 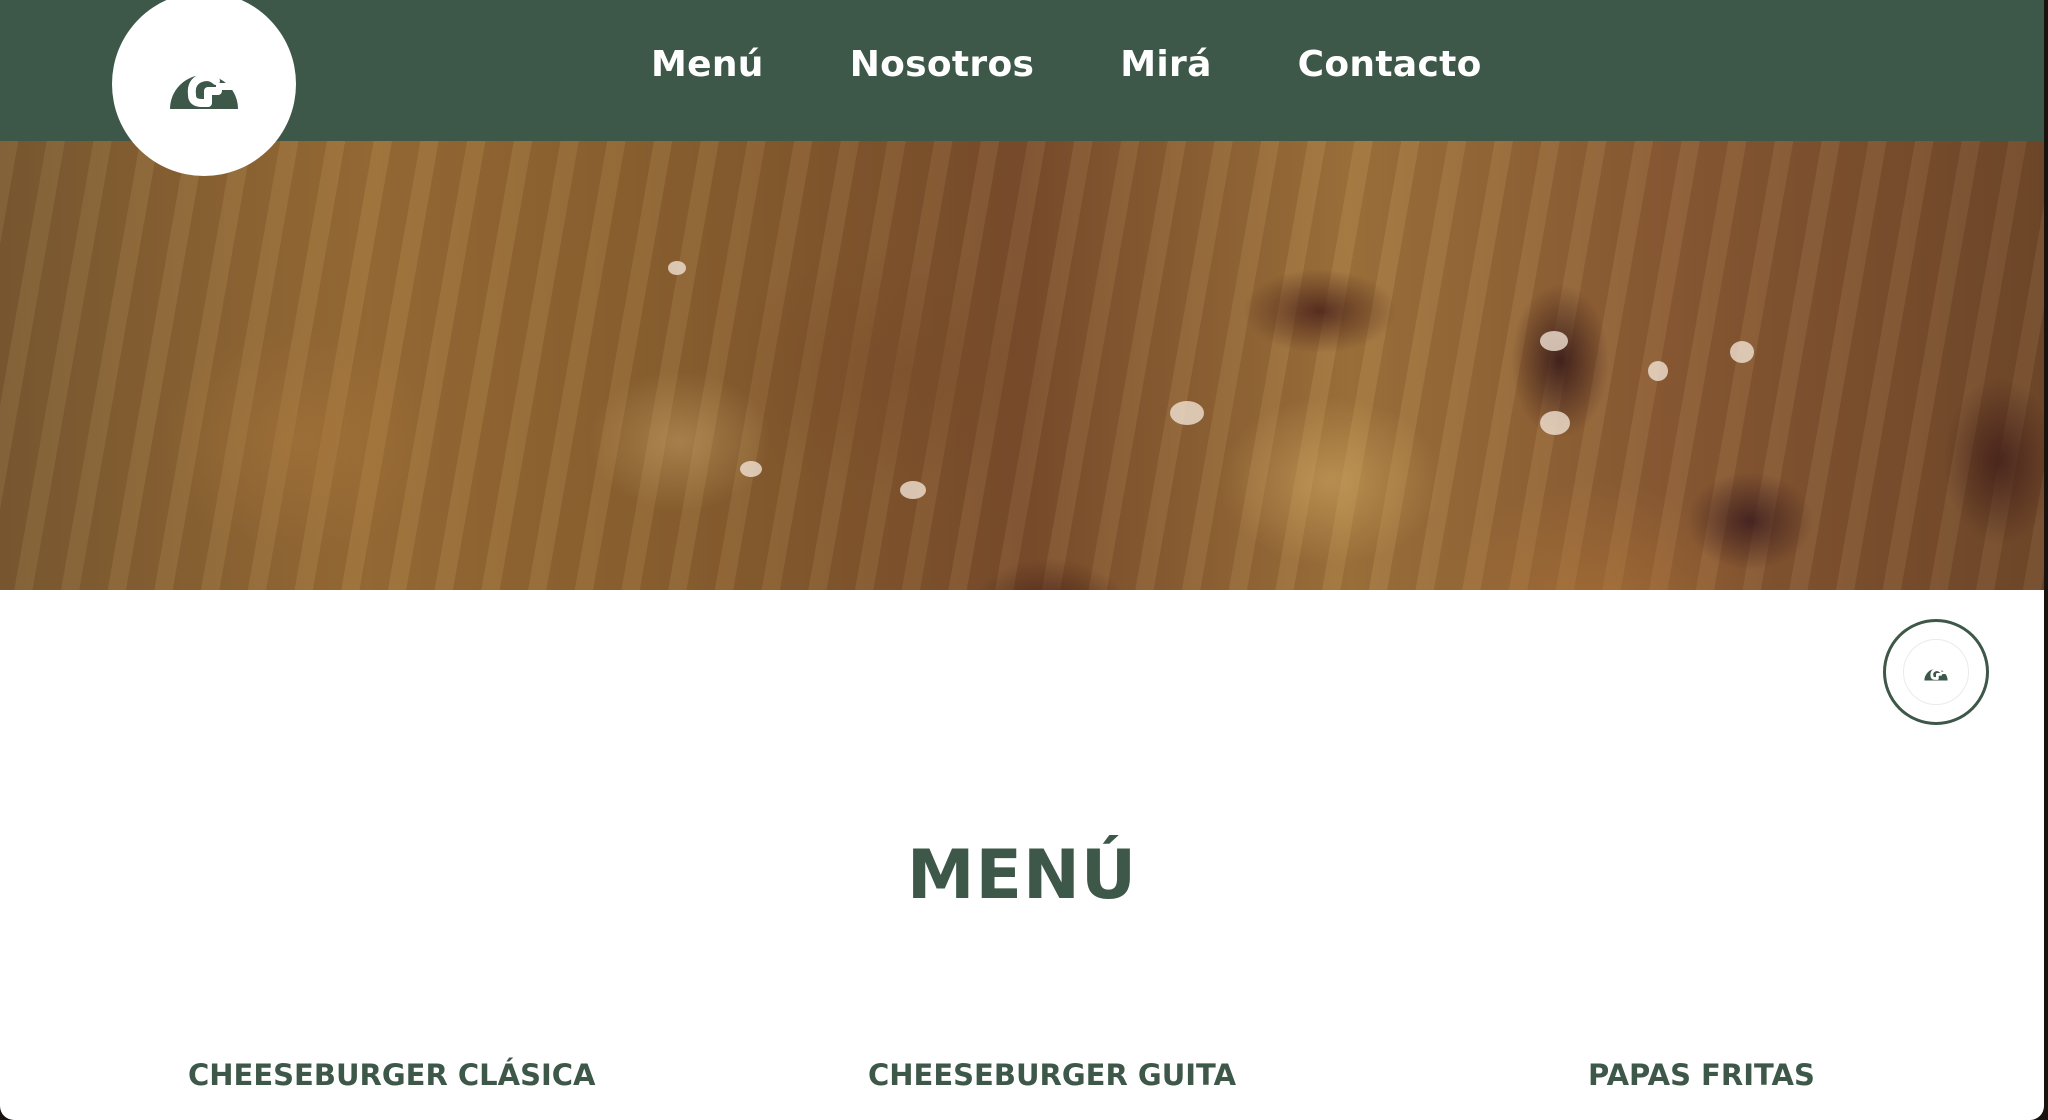 I want to click on nav-link-mira: Mirá, so click(x=1165, y=64).